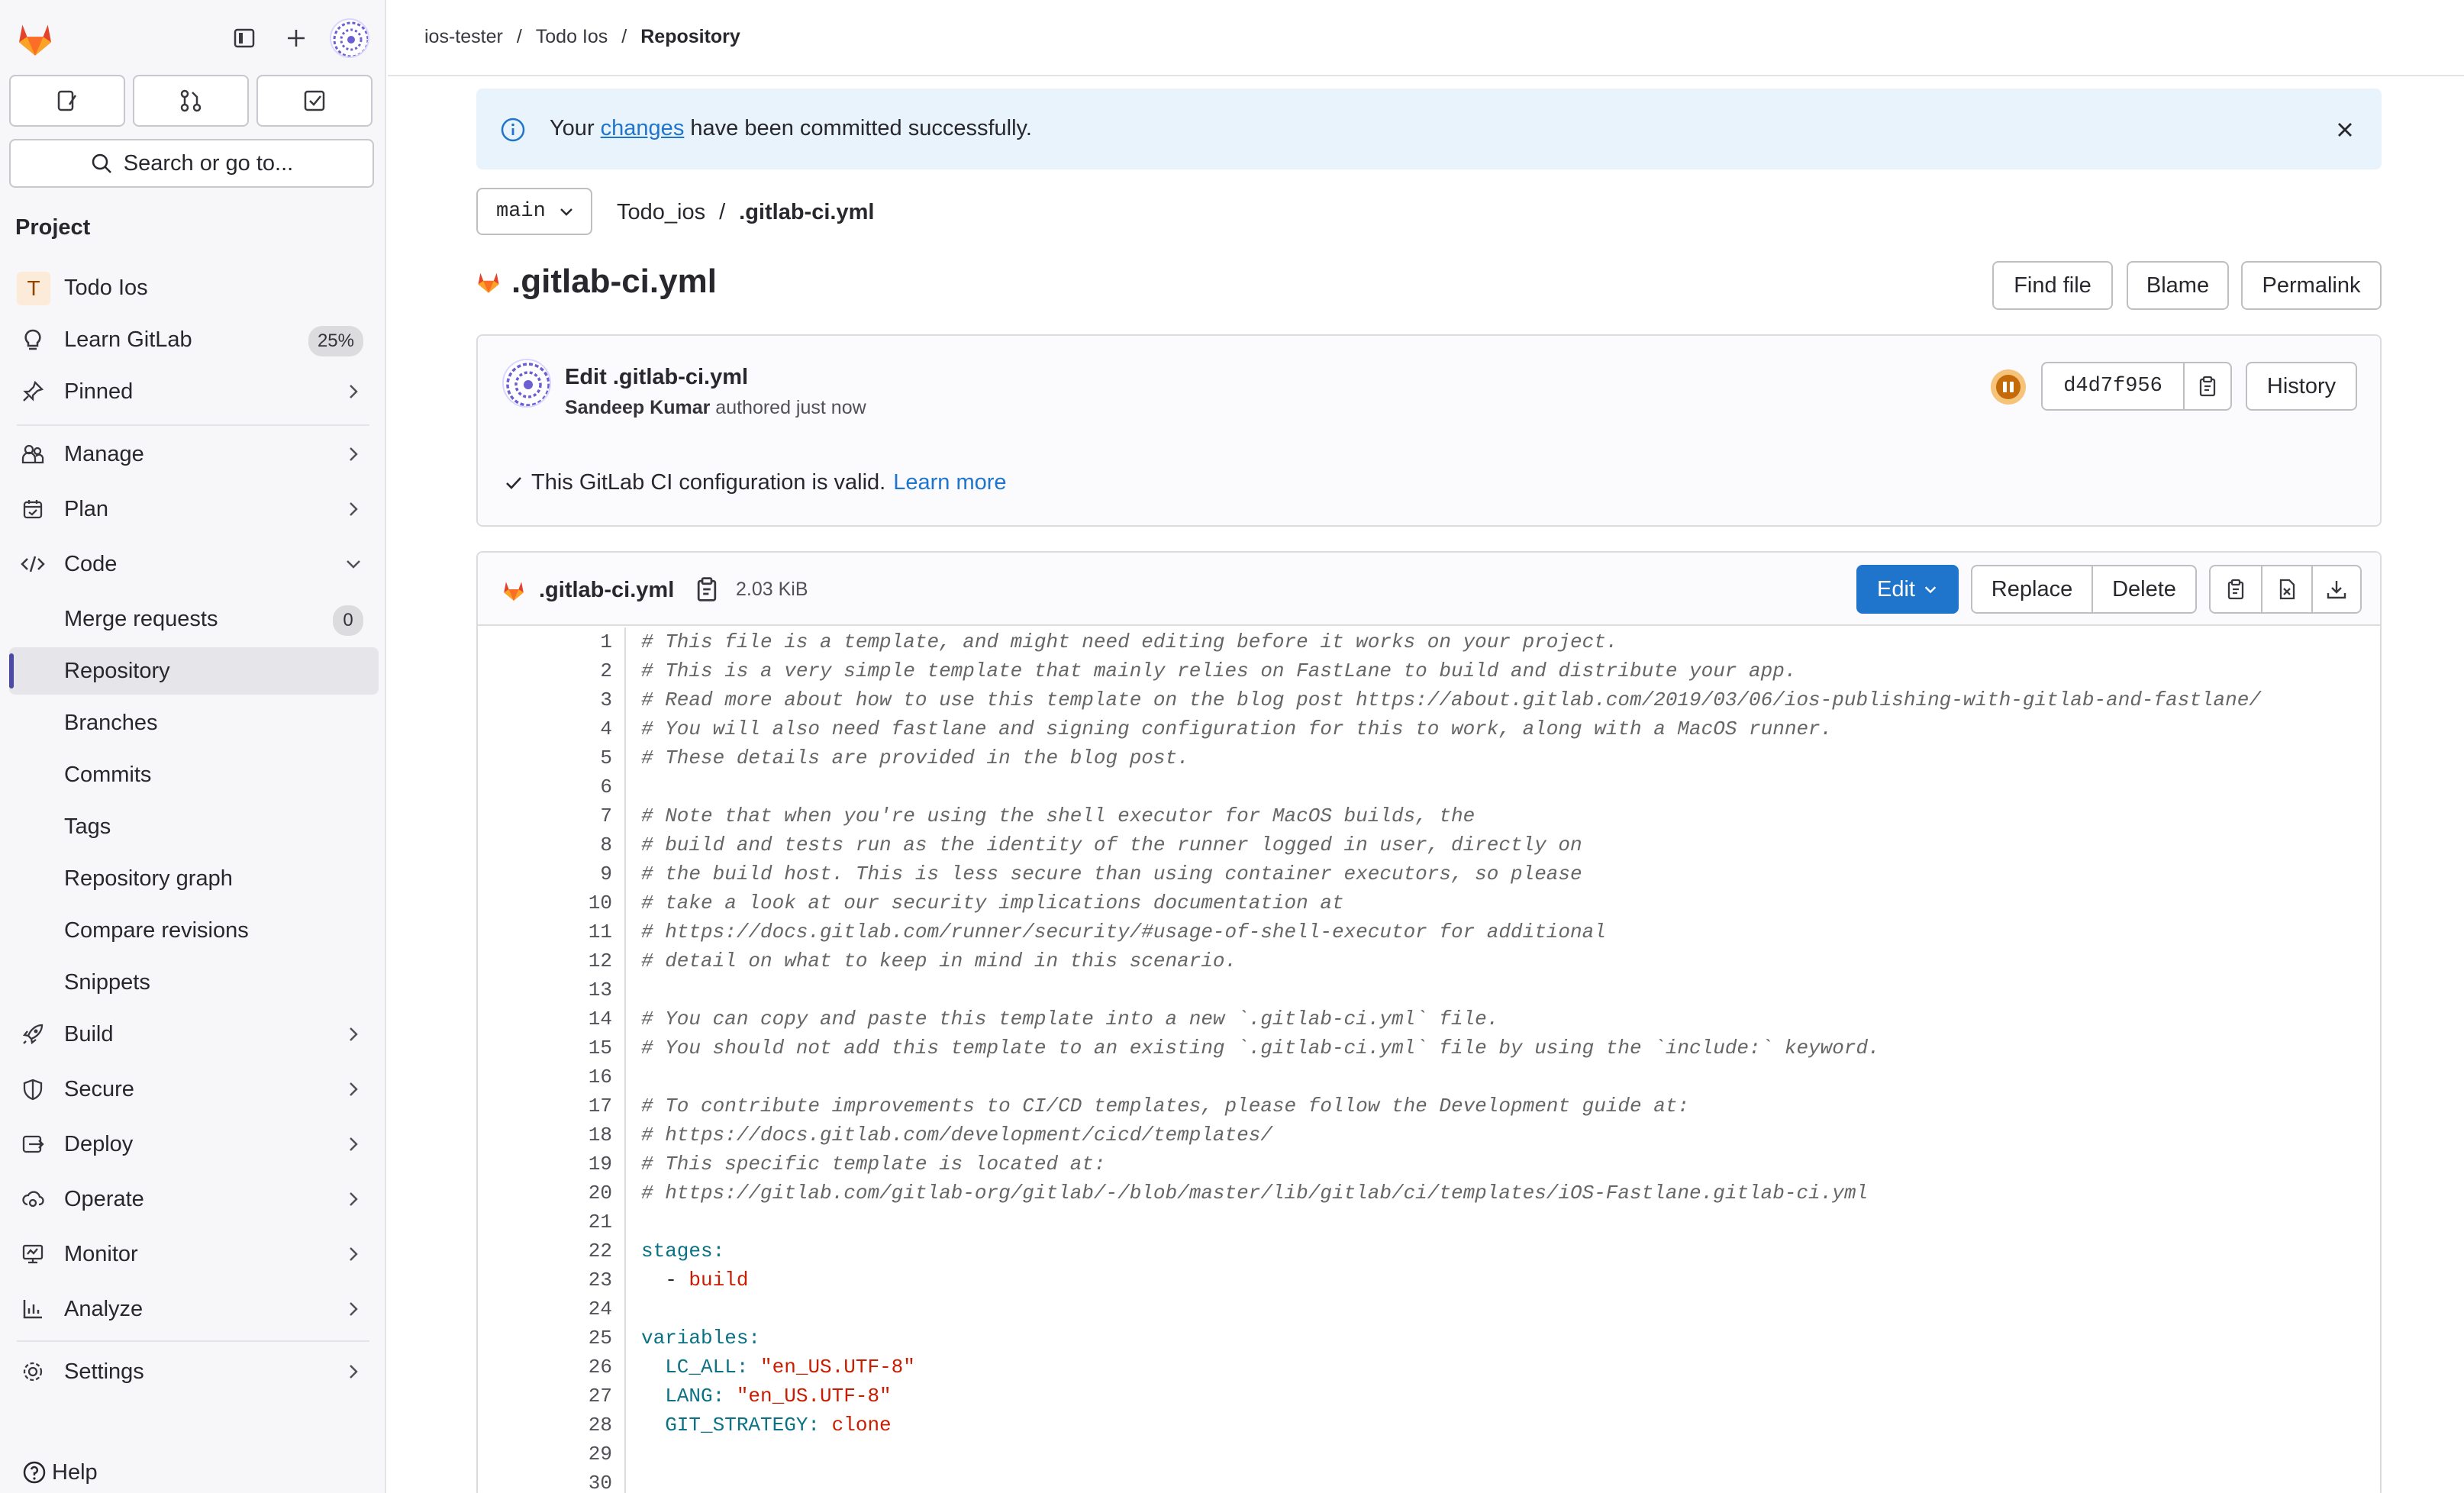 This screenshot has height=1493, width=2464. Describe the element at coordinates (245, 38) in the screenshot. I see `toggle-sidebar-icon` at that location.